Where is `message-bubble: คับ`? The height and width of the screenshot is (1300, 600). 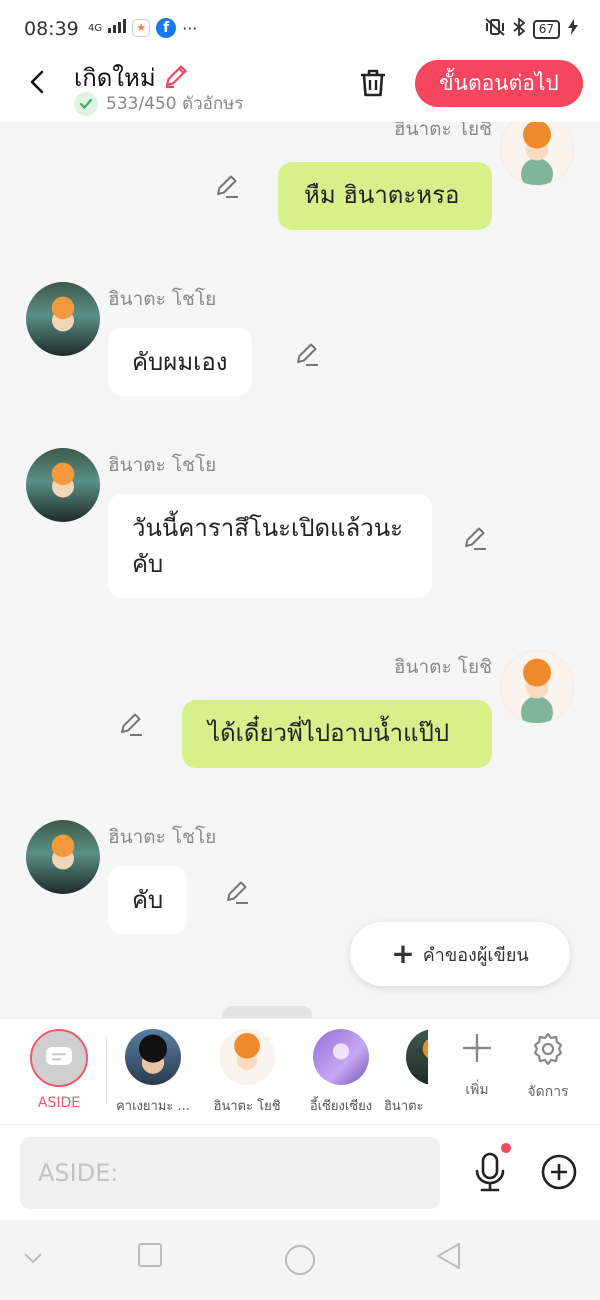 message-bubble: คับ is located at coordinates (148, 900).